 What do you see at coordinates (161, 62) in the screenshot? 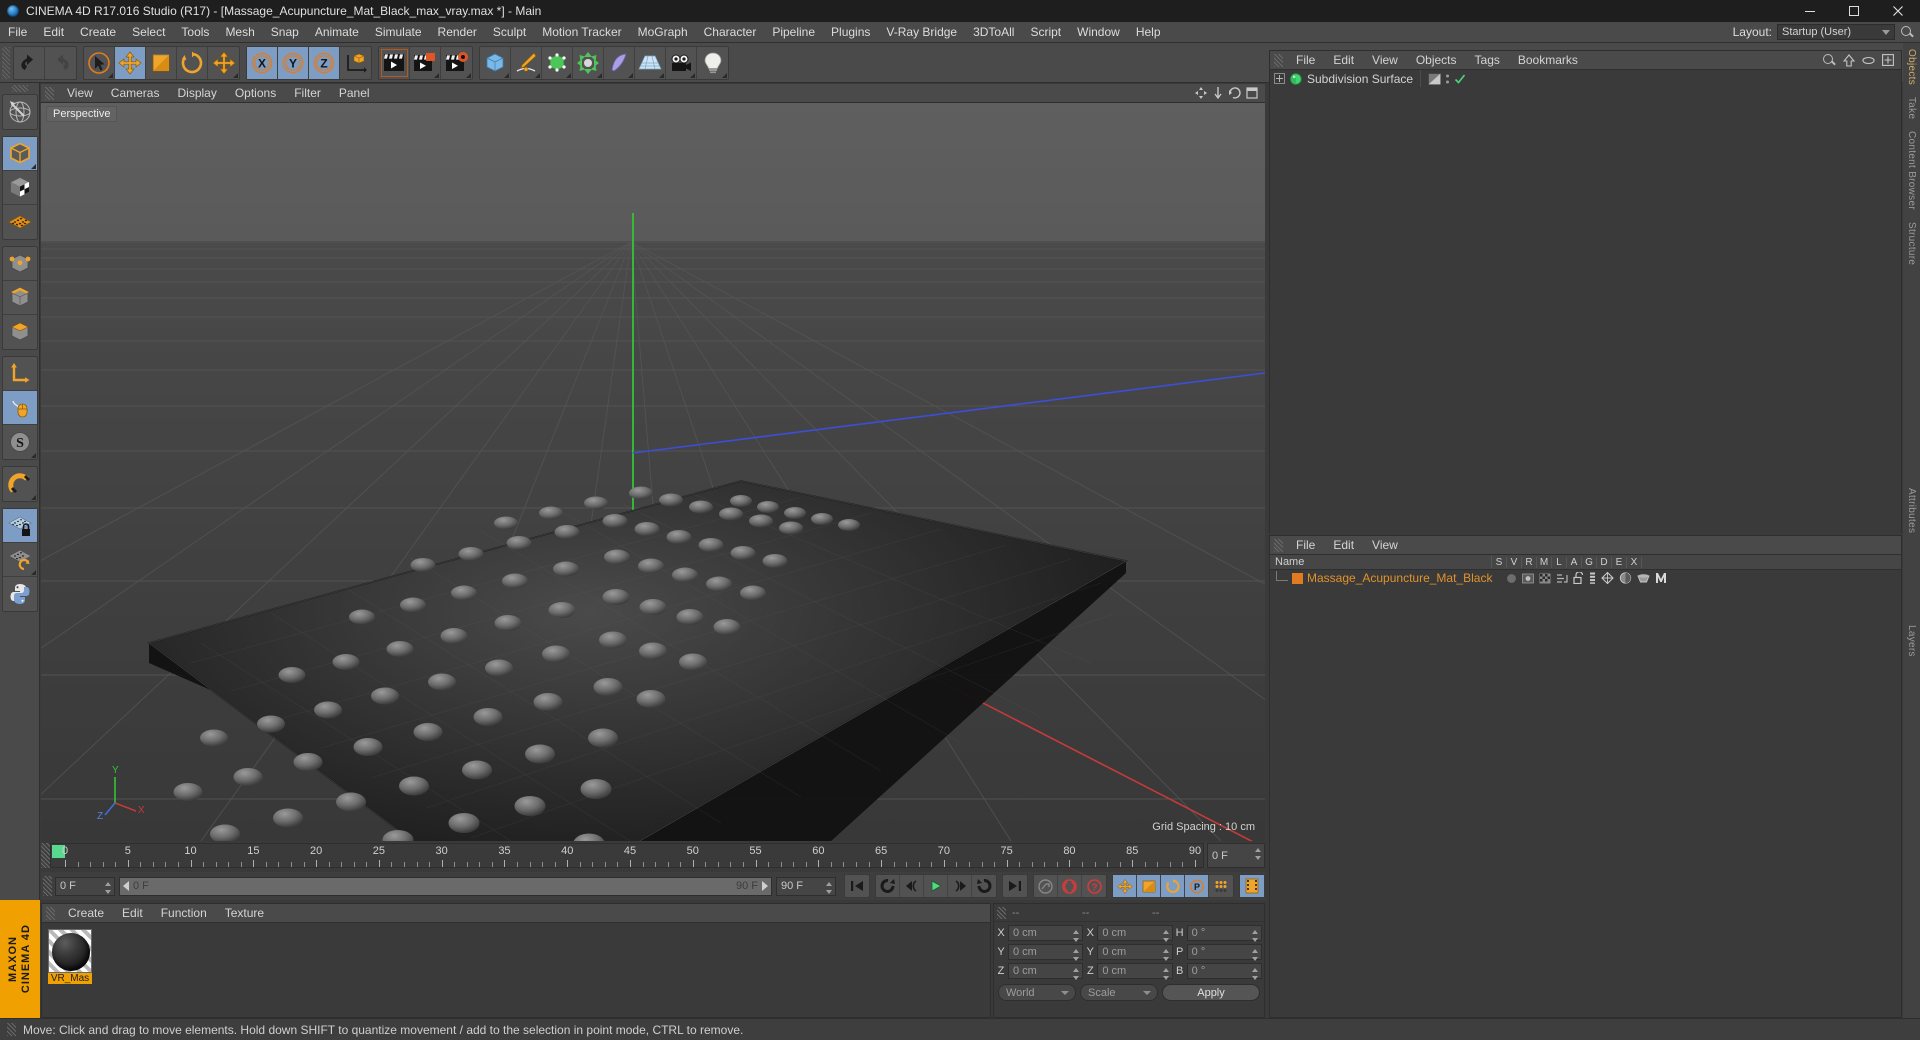
I see `scale-tool-button` at bounding box center [161, 62].